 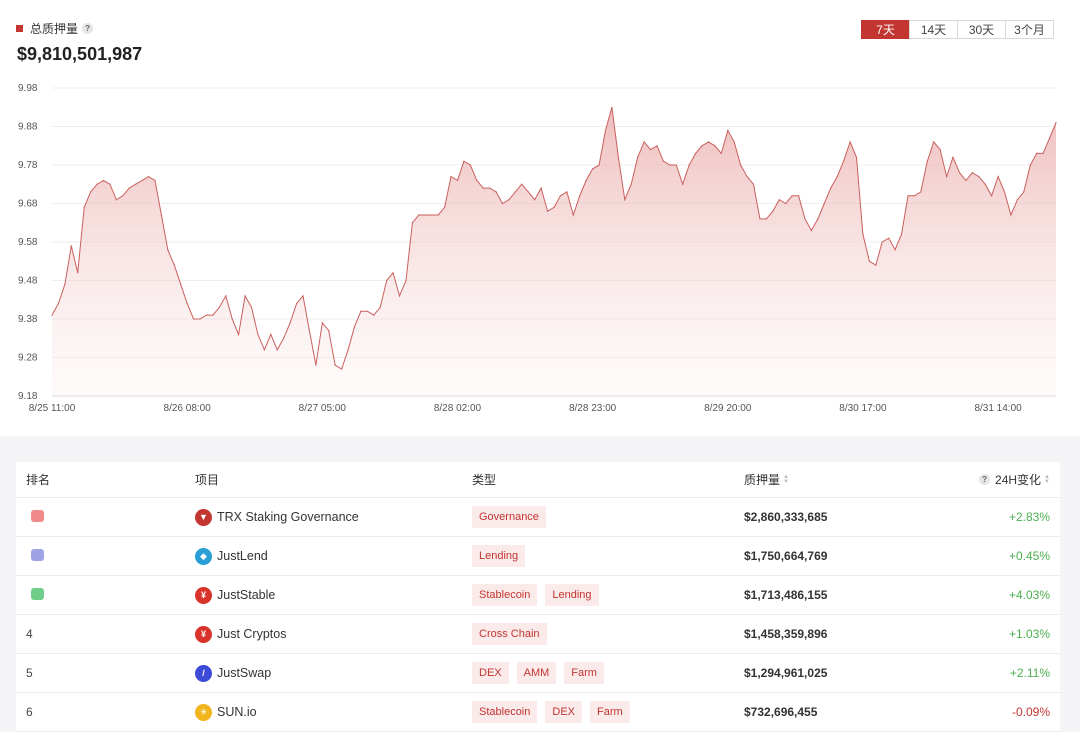 I want to click on change-cell: +1.03%, so click(x=1029, y=634).